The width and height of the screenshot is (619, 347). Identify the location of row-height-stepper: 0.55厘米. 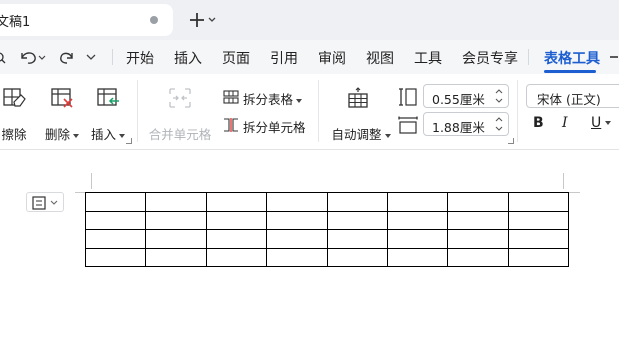
(466, 96).